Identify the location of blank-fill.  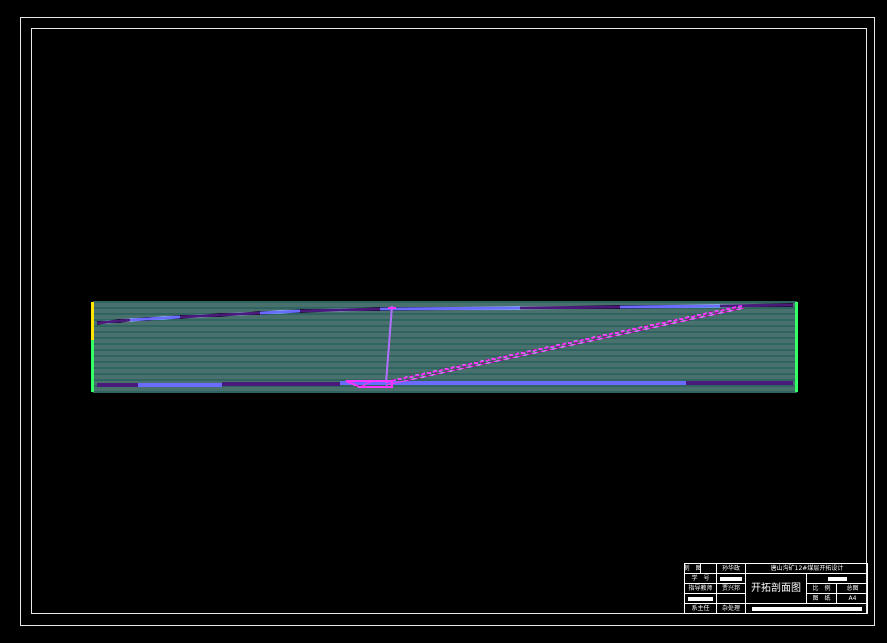
(700, 598).